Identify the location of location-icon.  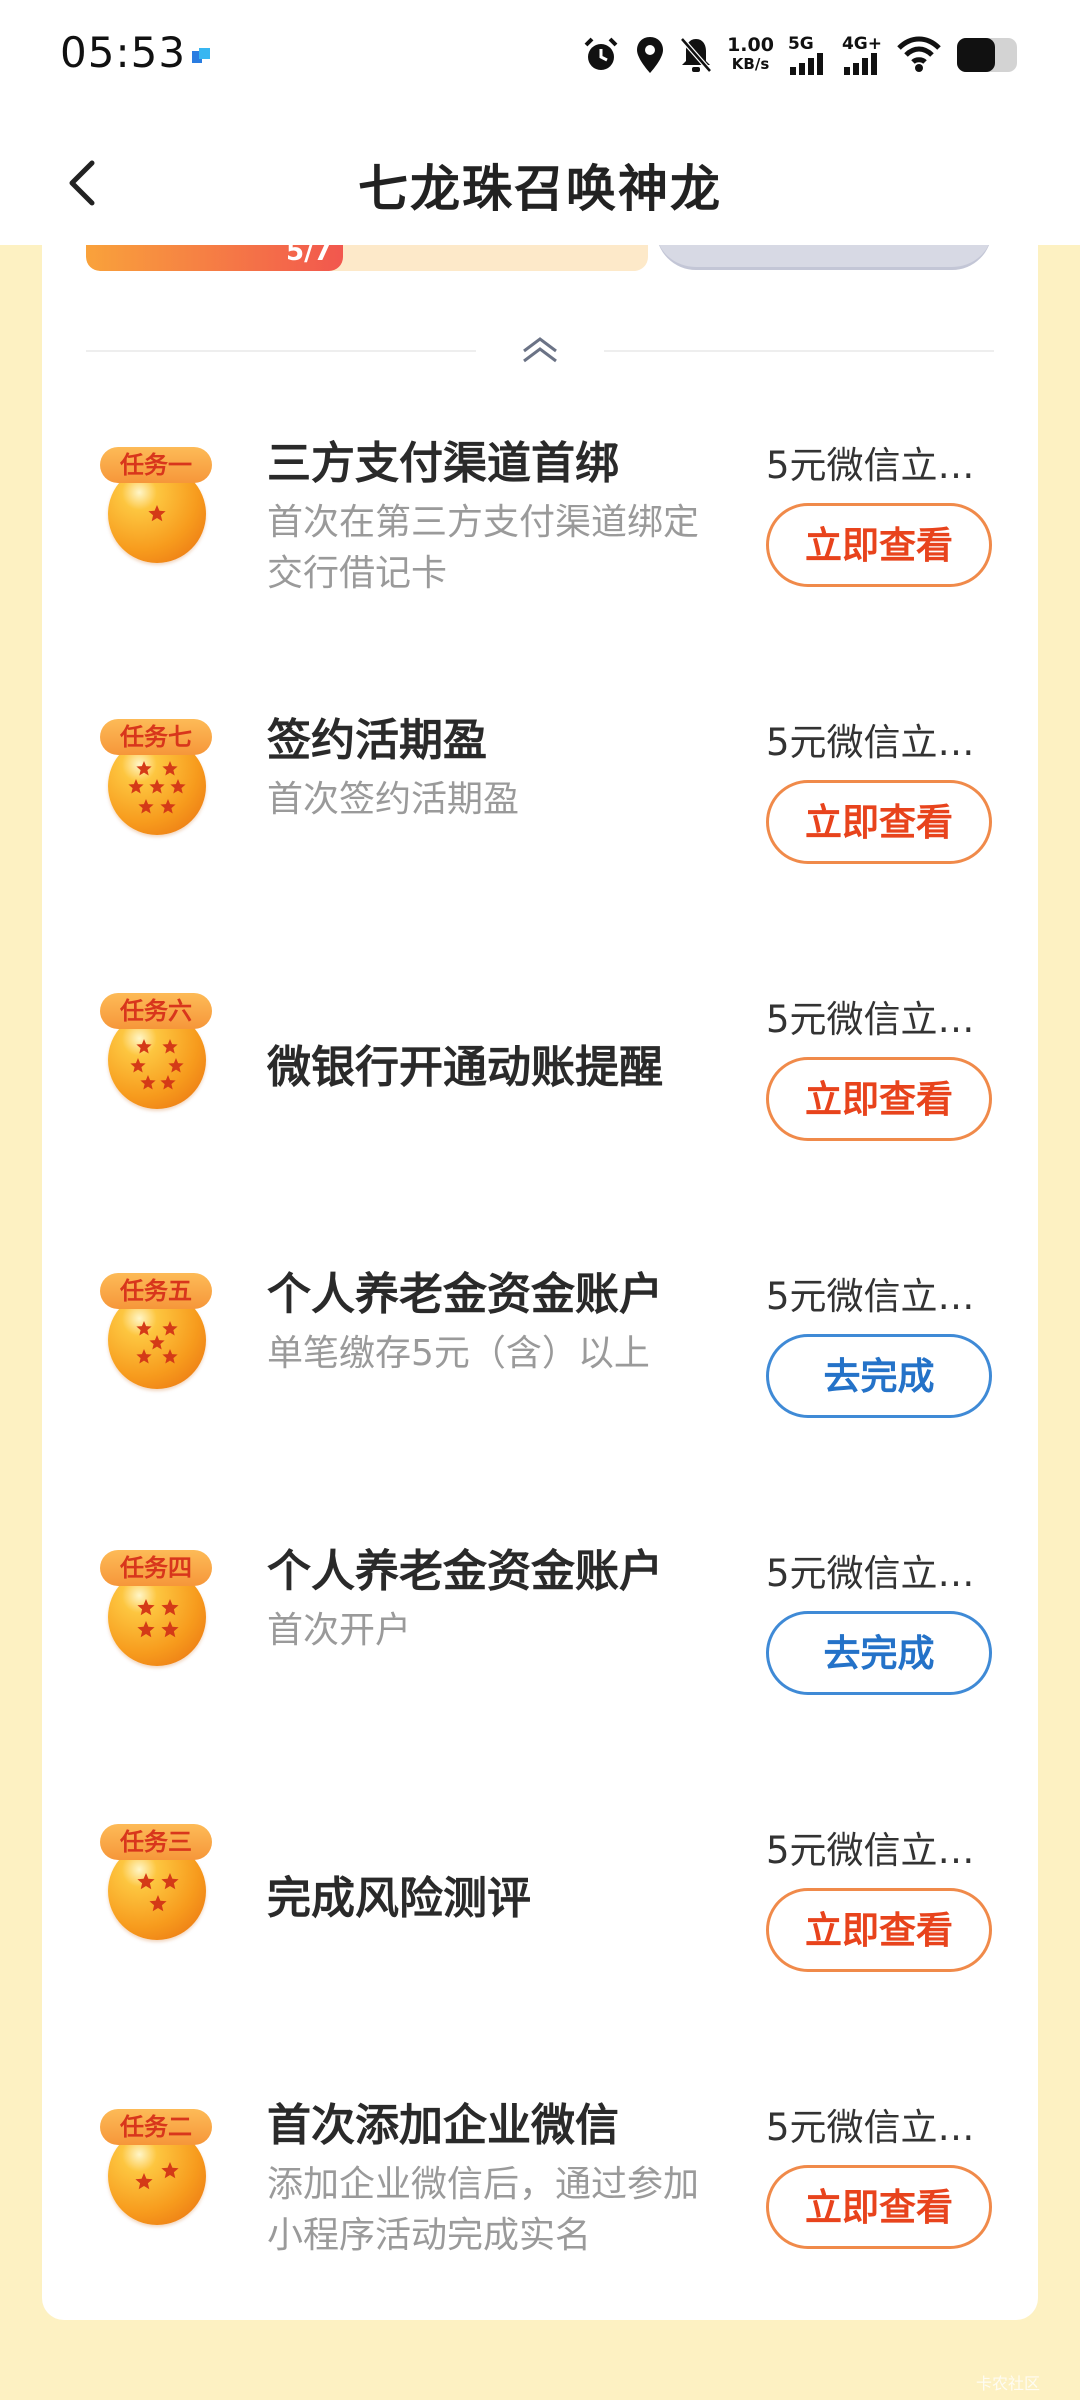
(650, 55).